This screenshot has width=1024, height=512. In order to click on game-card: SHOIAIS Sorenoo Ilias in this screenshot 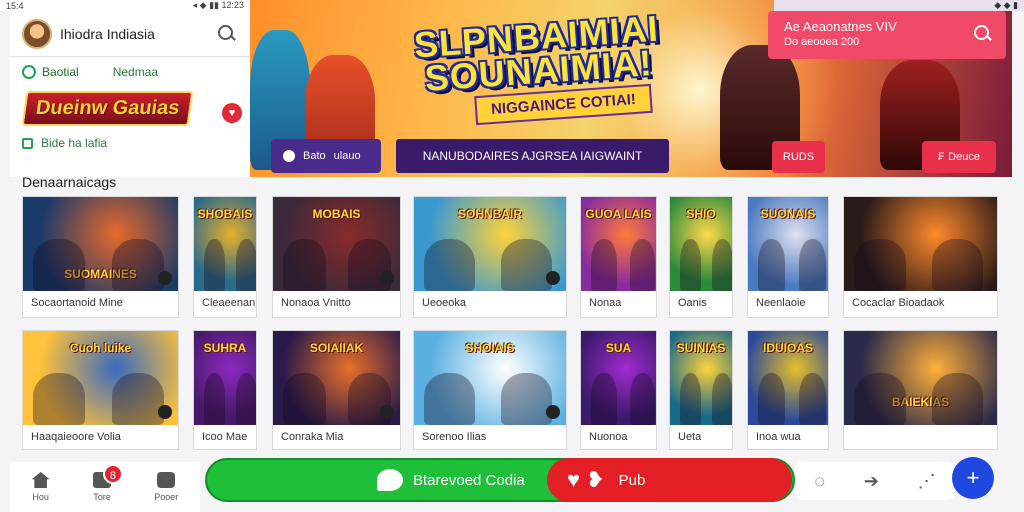, I will do `click(490, 390)`.